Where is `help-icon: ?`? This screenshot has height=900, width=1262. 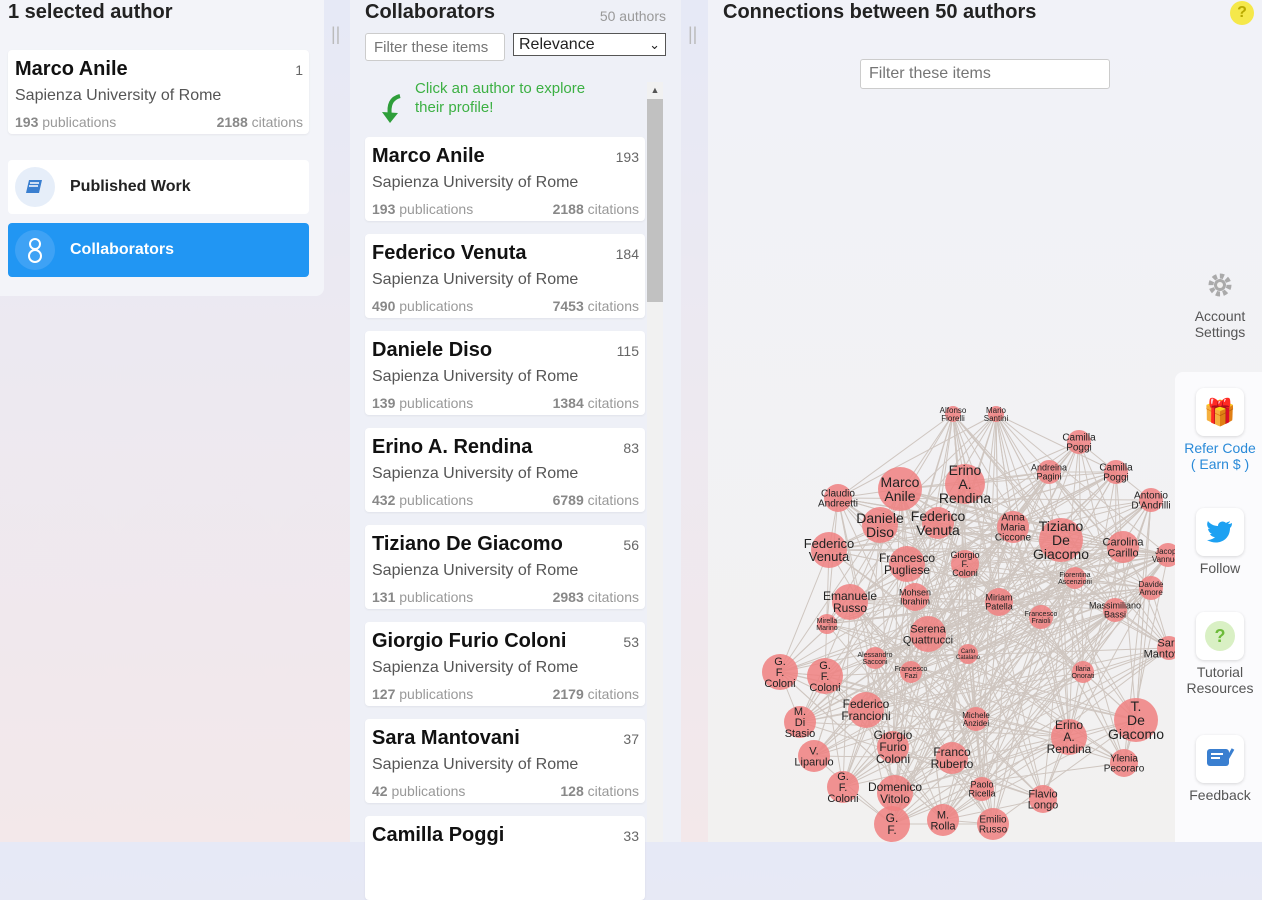
help-icon: ? is located at coordinates (1242, 13).